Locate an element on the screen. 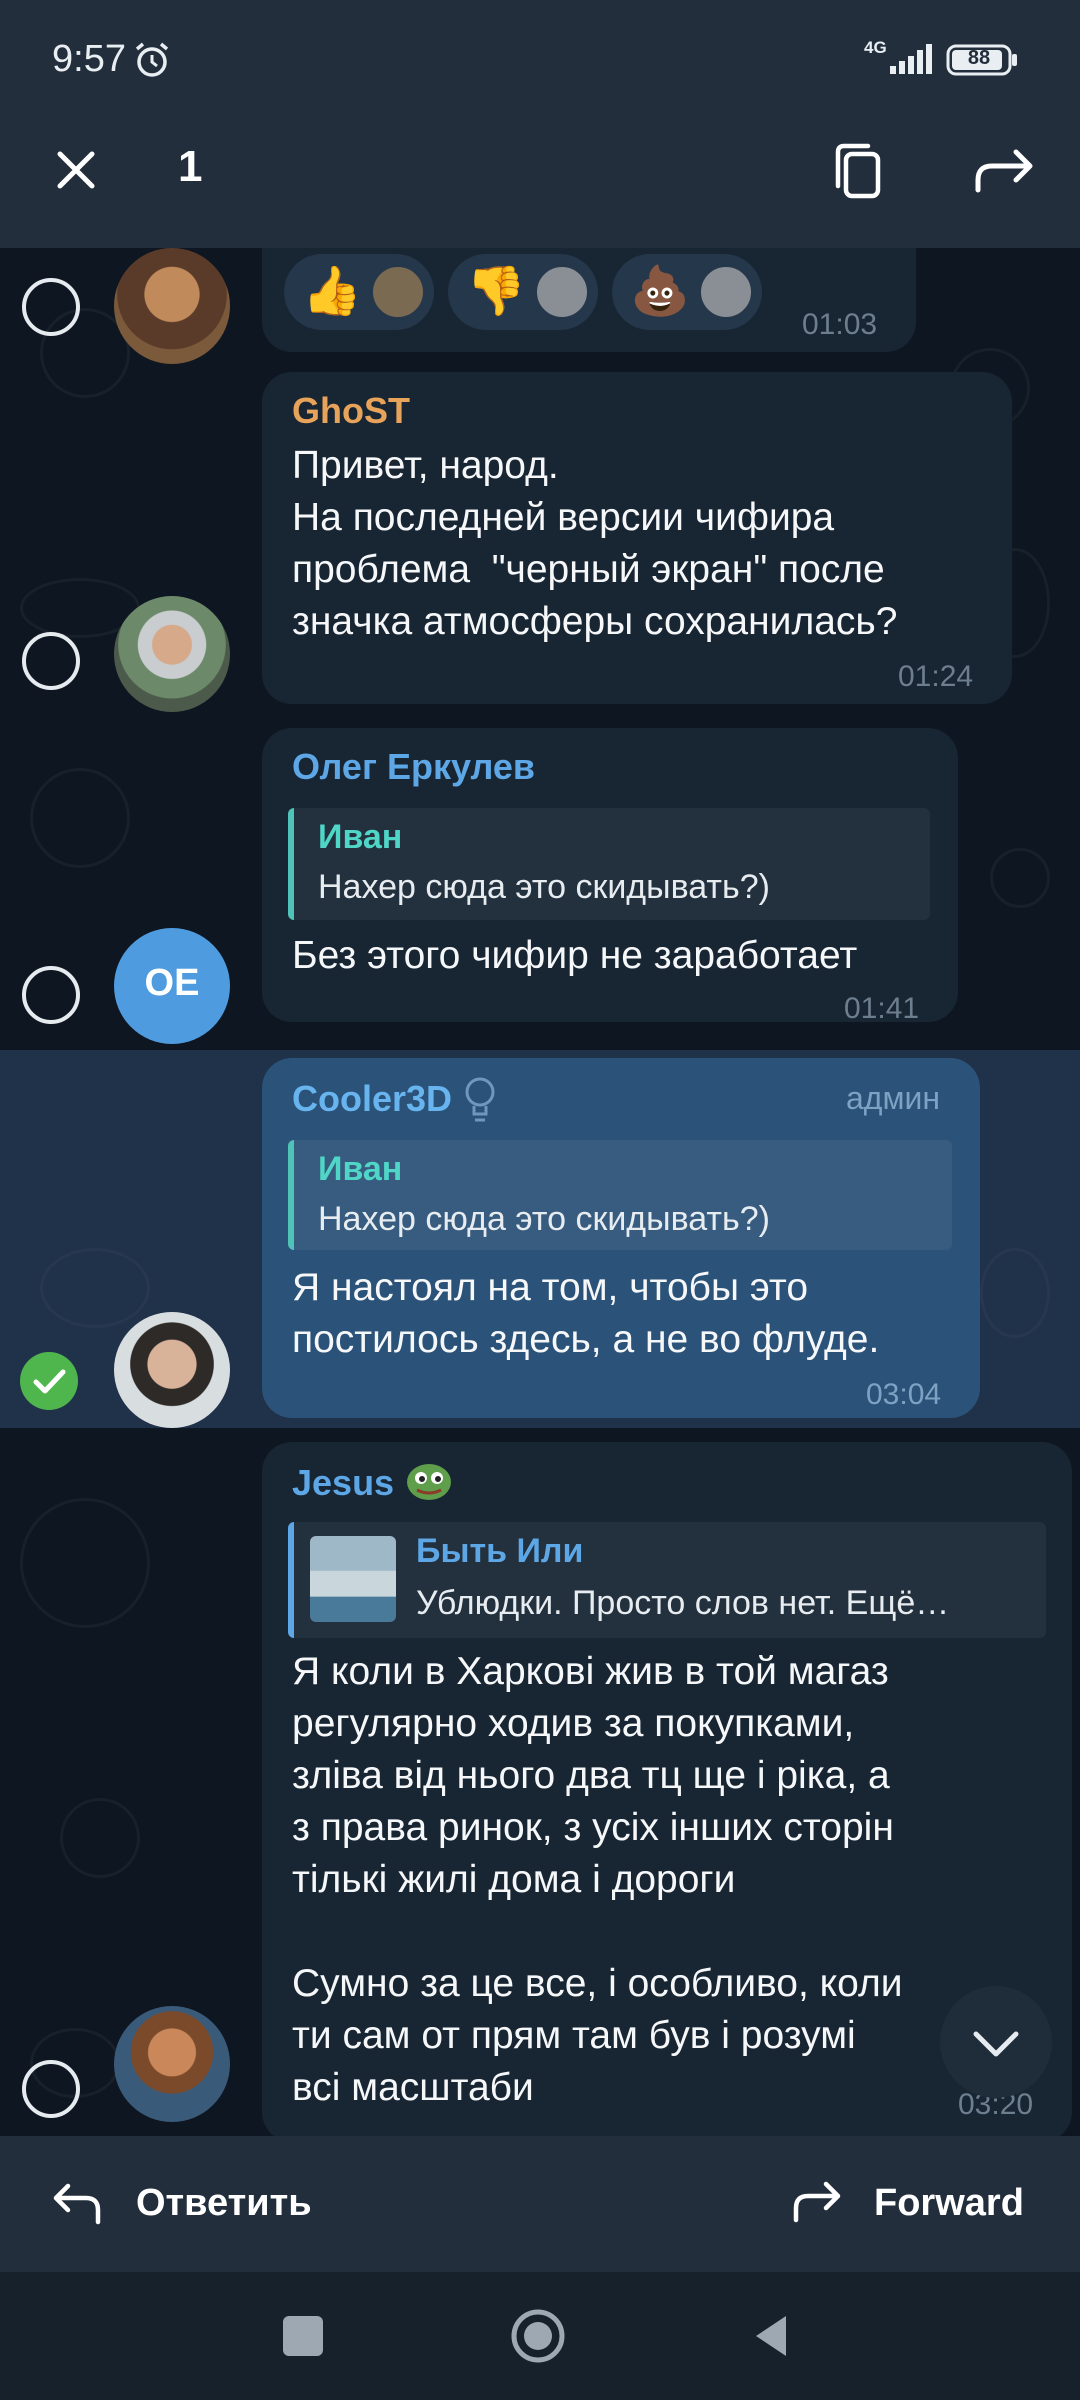  admin-badge: админ is located at coordinates (893, 1098).